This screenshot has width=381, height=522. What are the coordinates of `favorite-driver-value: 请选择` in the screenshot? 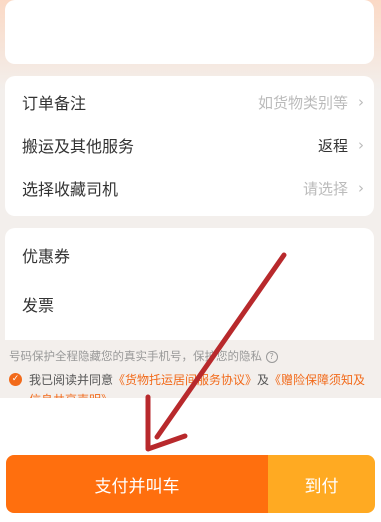 It's located at (325, 188).